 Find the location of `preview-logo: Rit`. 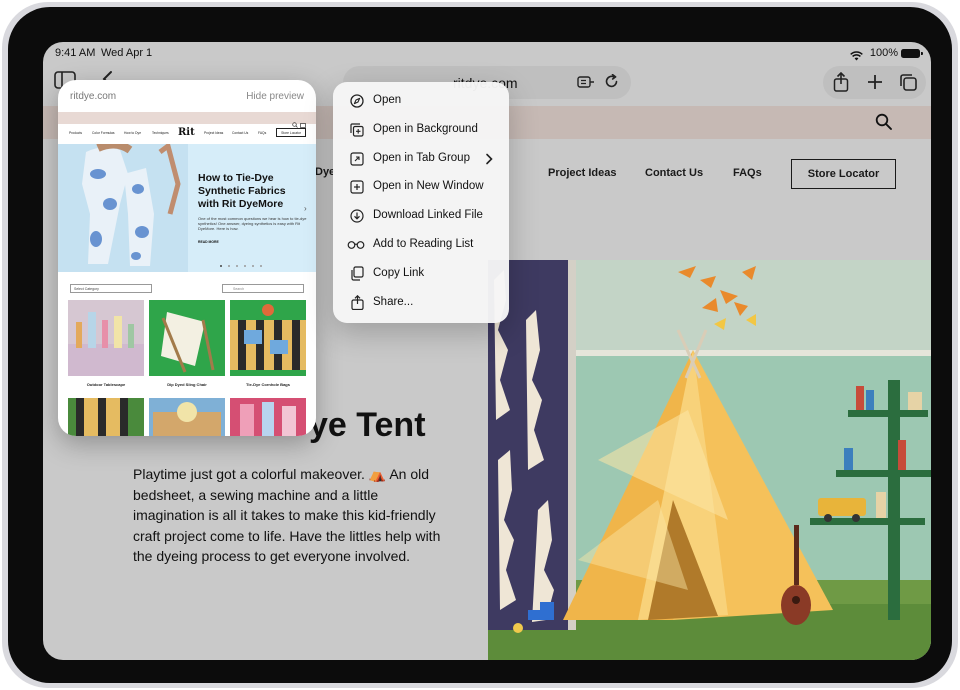

preview-logo: Rit is located at coordinates (186, 132).